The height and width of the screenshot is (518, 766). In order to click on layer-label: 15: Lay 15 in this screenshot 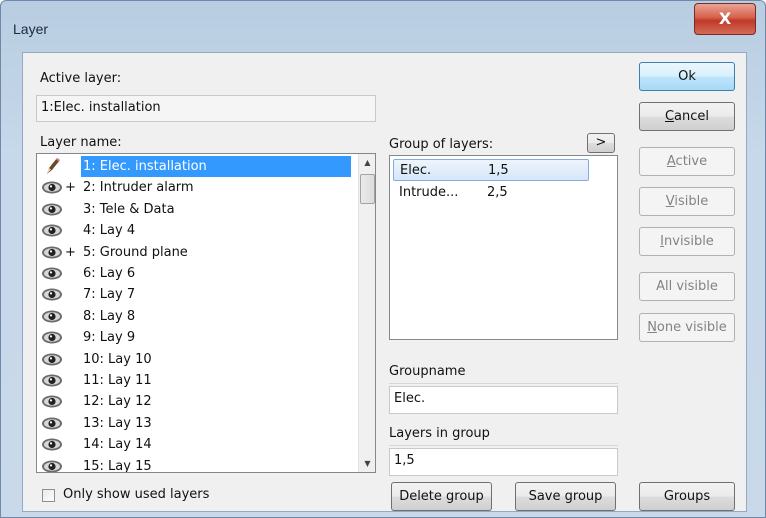, I will do `click(117, 465)`.